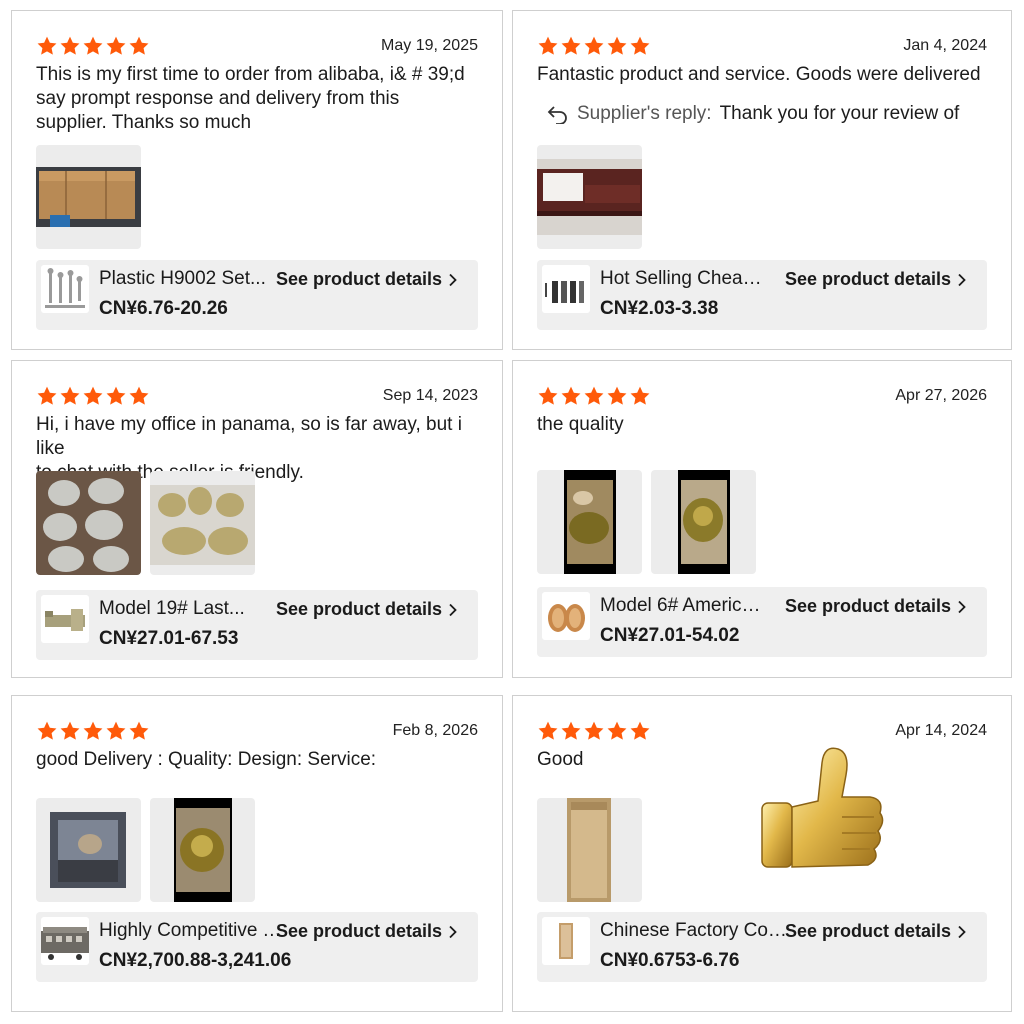 The height and width of the screenshot is (1024, 1024). I want to click on product-price: CN¥2,700.88-3,241.06, so click(195, 960).